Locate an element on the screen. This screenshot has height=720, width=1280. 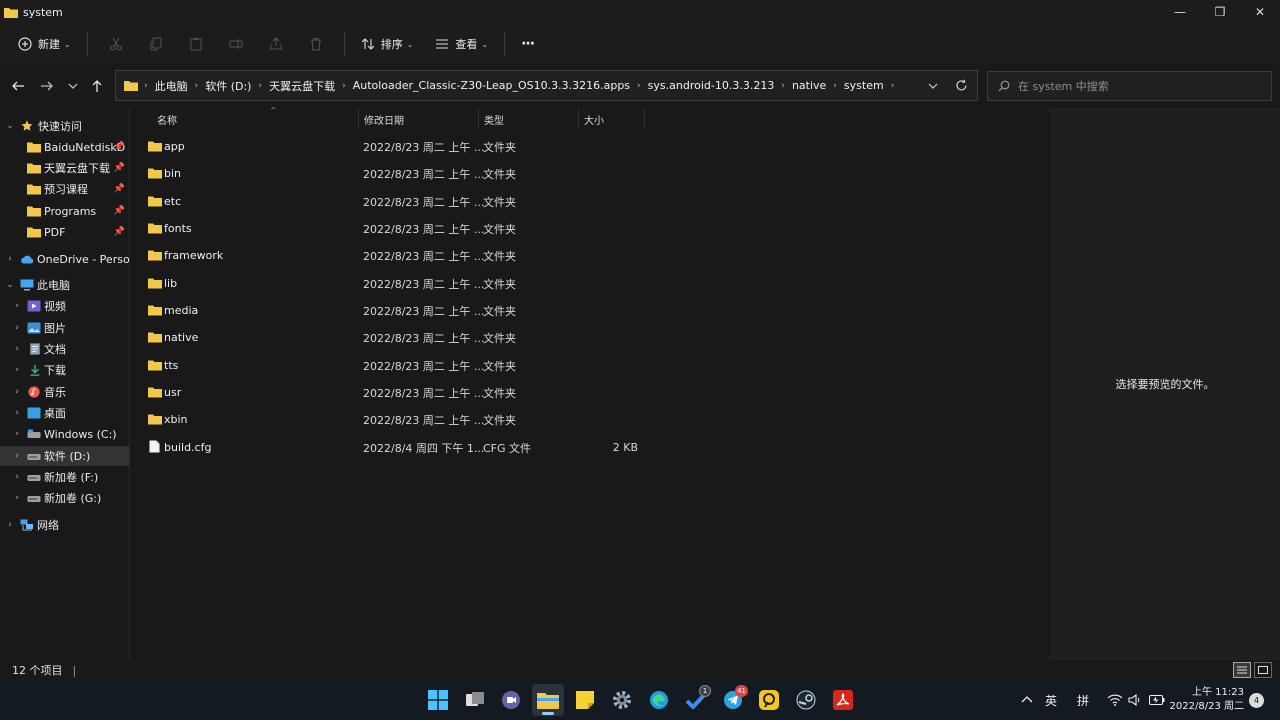
ime-language-indicator: 英 is located at coordinates (1051, 700).